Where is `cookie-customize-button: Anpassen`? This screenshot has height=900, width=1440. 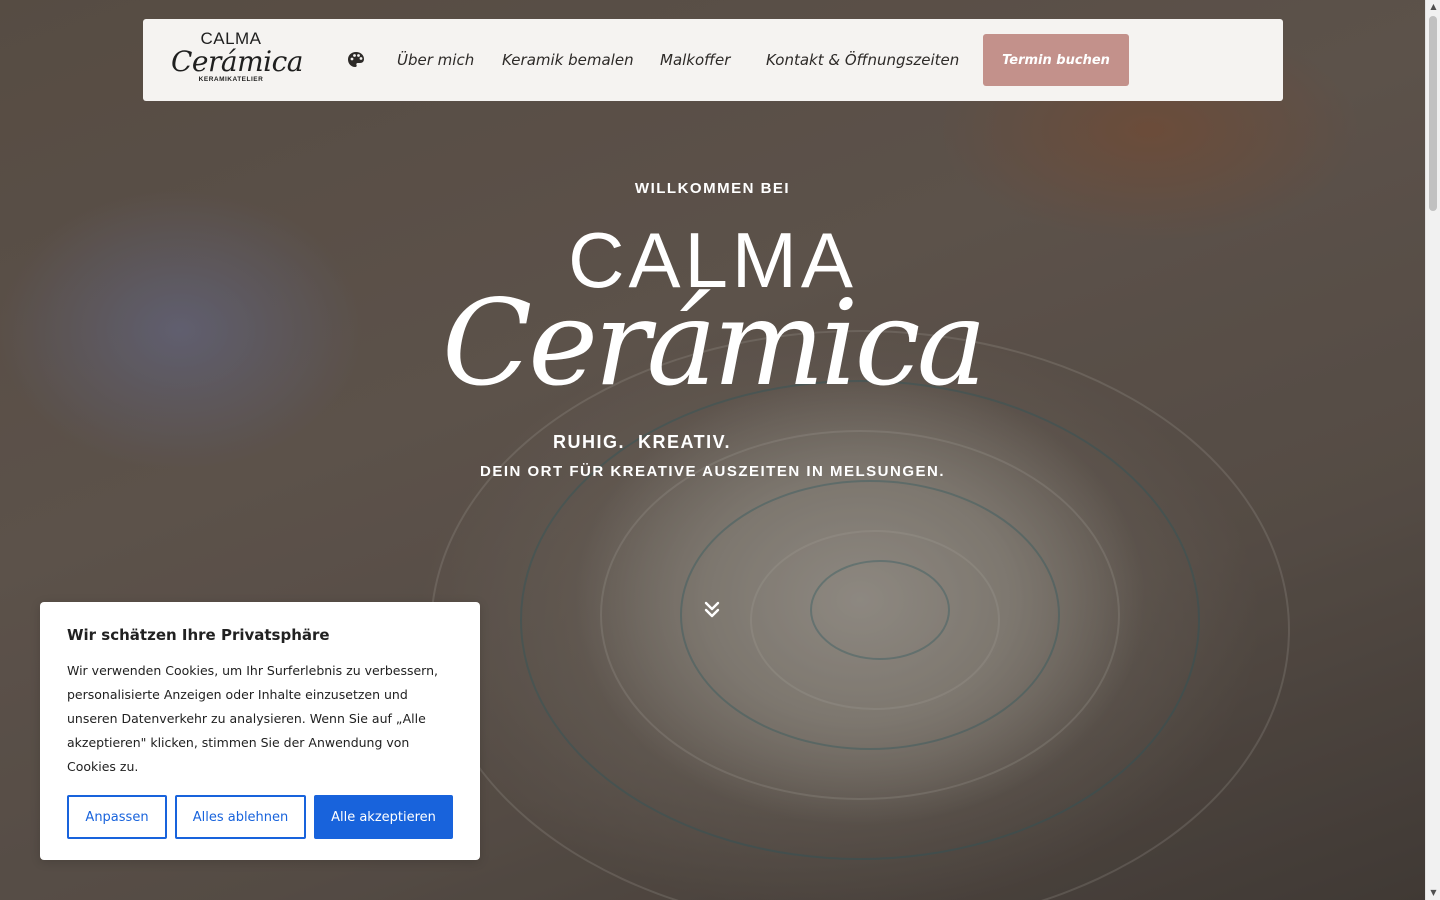 cookie-customize-button: Anpassen is located at coordinates (117, 817).